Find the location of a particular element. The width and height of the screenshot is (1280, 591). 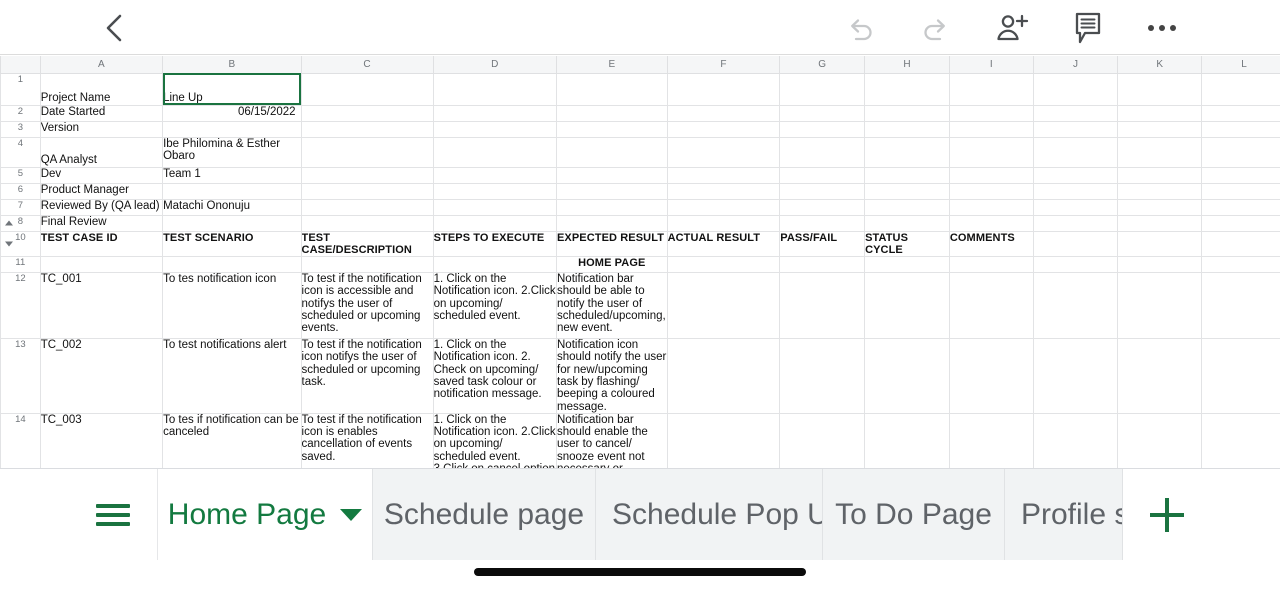

column-header-i: I is located at coordinates (991, 65).